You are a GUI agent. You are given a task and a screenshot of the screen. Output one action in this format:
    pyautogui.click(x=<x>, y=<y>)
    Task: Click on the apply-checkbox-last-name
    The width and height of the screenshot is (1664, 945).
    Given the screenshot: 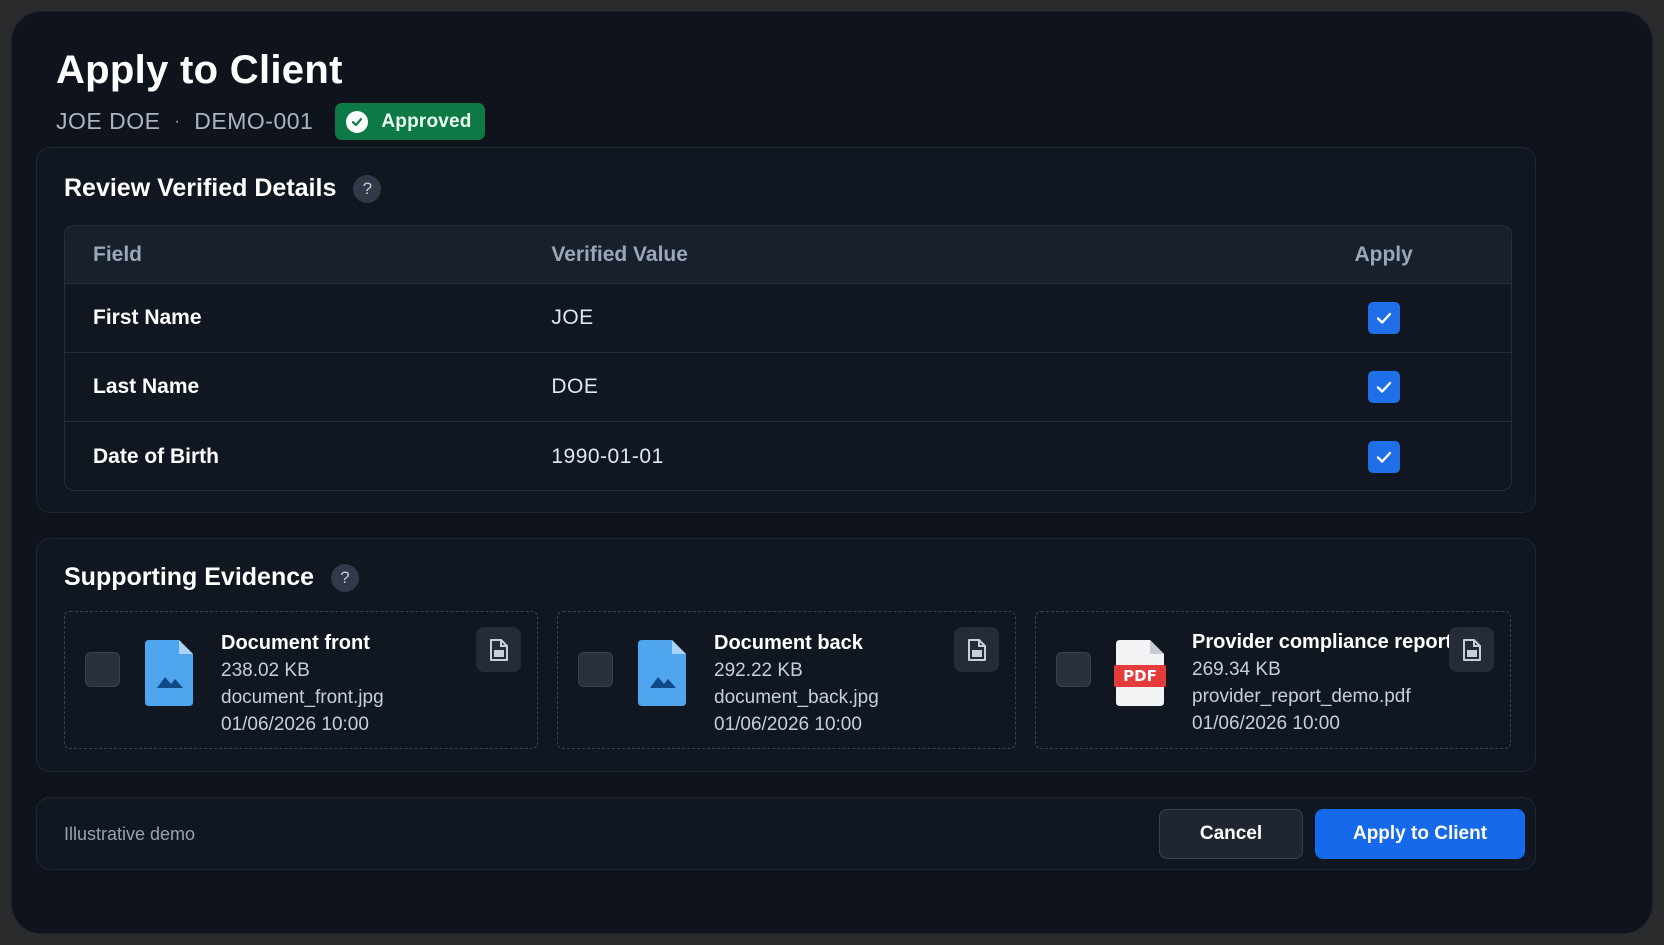 What is the action you would take?
    pyautogui.click(x=1383, y=387)
    